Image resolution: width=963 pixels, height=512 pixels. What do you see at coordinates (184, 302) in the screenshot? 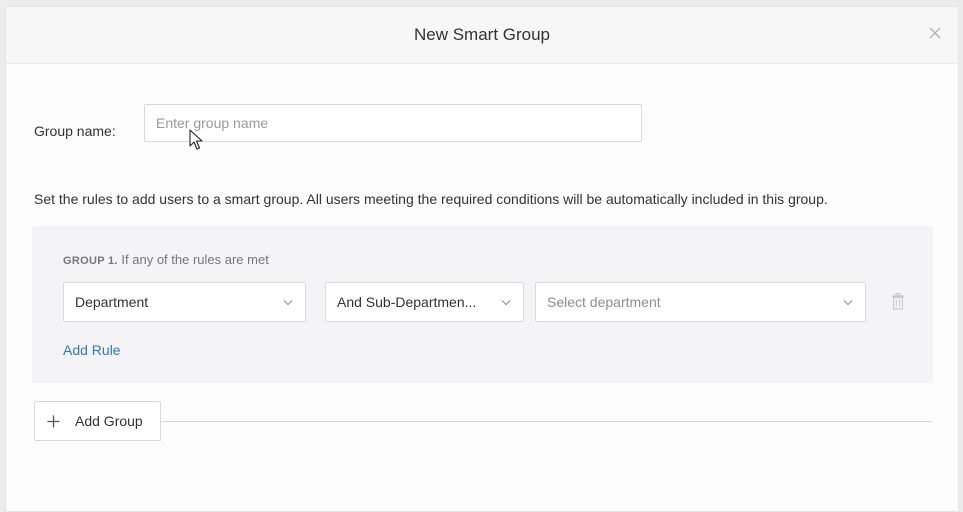
I see `rule-field-select: Department` at bounding box center [184, 302].